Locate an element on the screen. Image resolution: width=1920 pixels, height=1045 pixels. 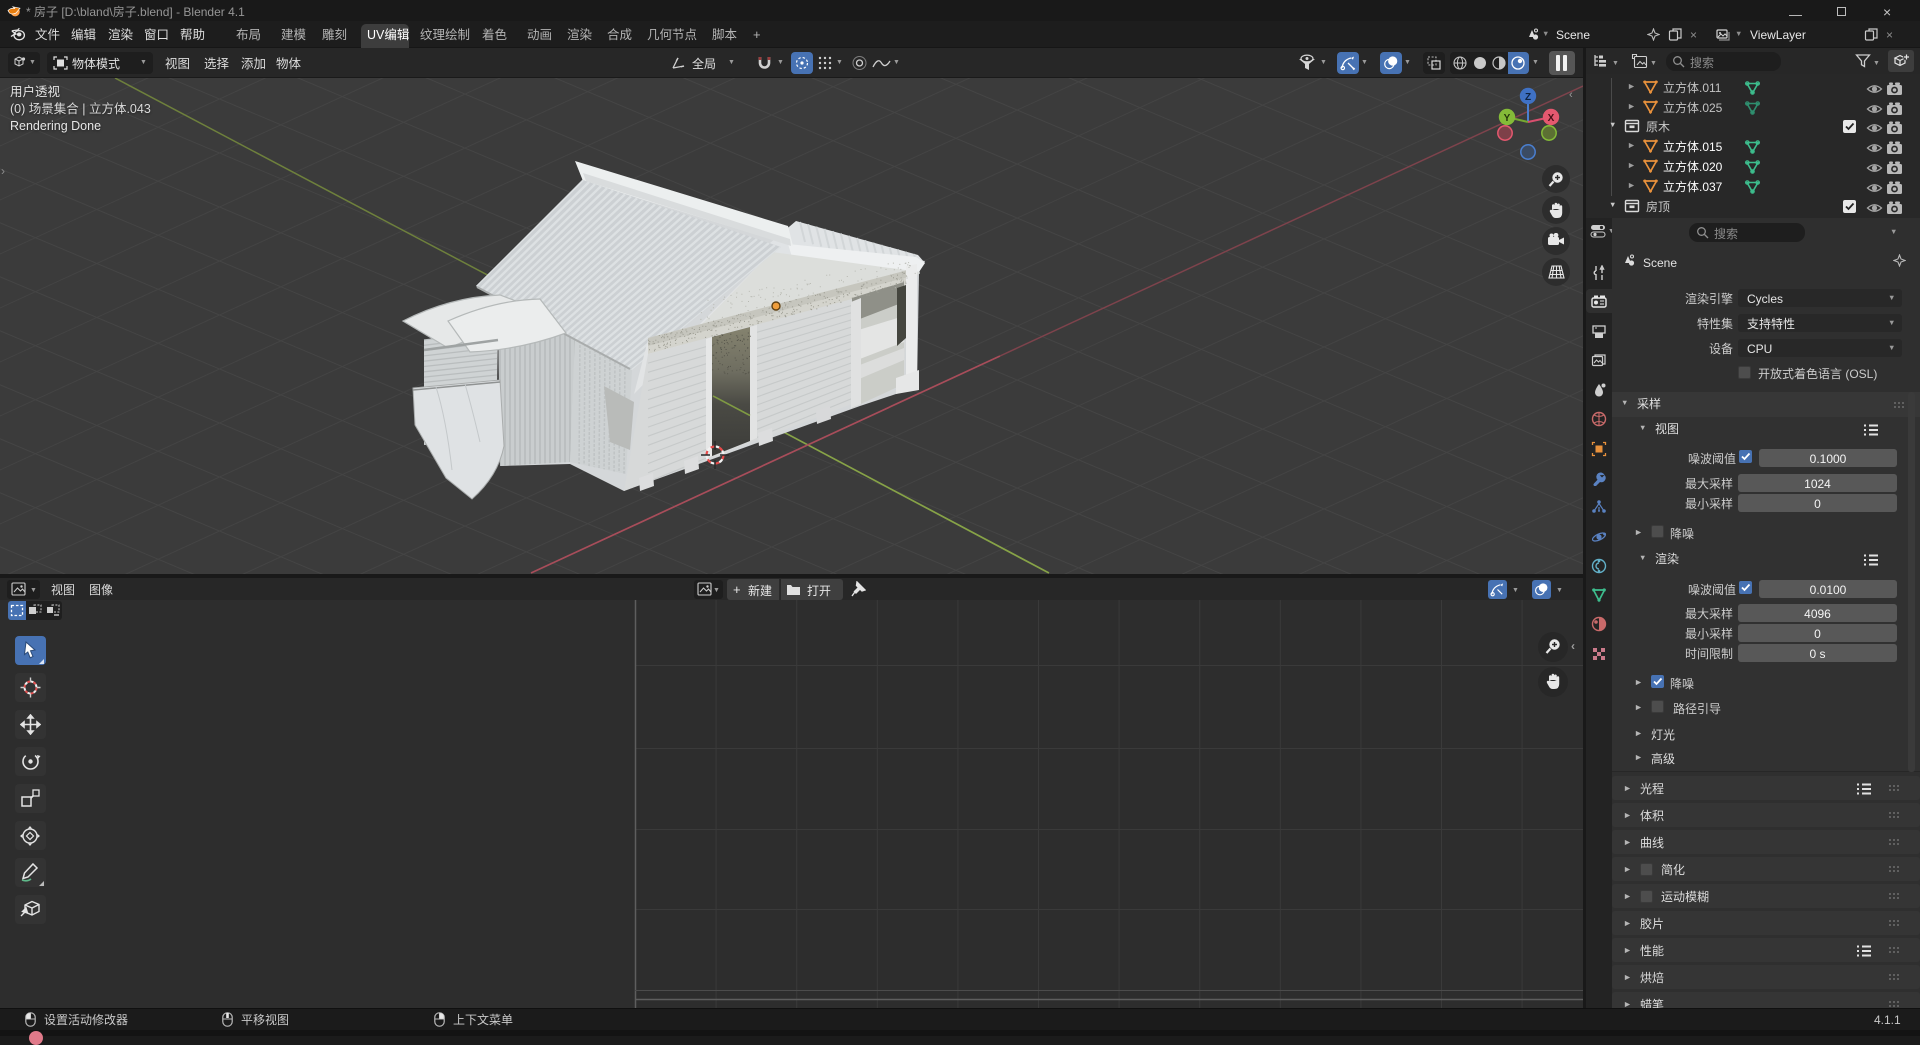
svg-text: Y is located at coordinates (1507, 118).